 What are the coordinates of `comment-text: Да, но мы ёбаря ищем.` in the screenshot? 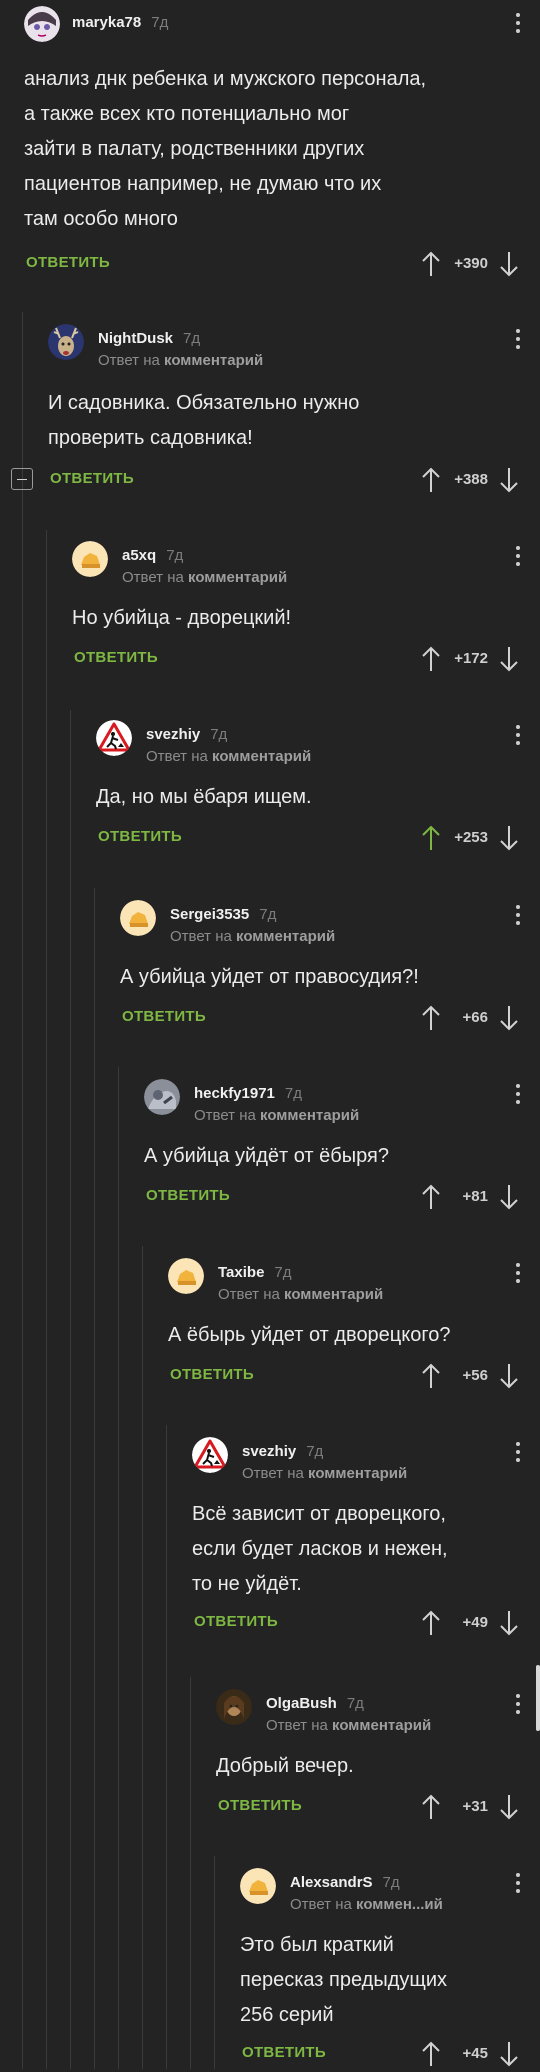 It's located at (204, 797).